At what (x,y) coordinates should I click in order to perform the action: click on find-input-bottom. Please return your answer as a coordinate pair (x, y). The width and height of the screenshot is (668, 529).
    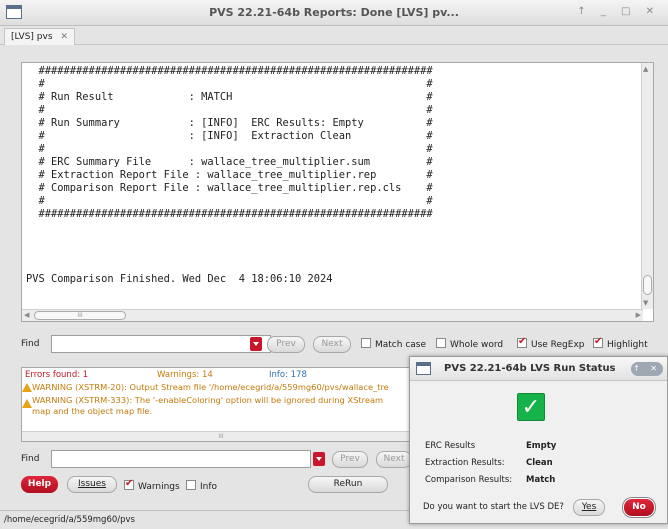
    Looking at the image, I should click on (181, 459).